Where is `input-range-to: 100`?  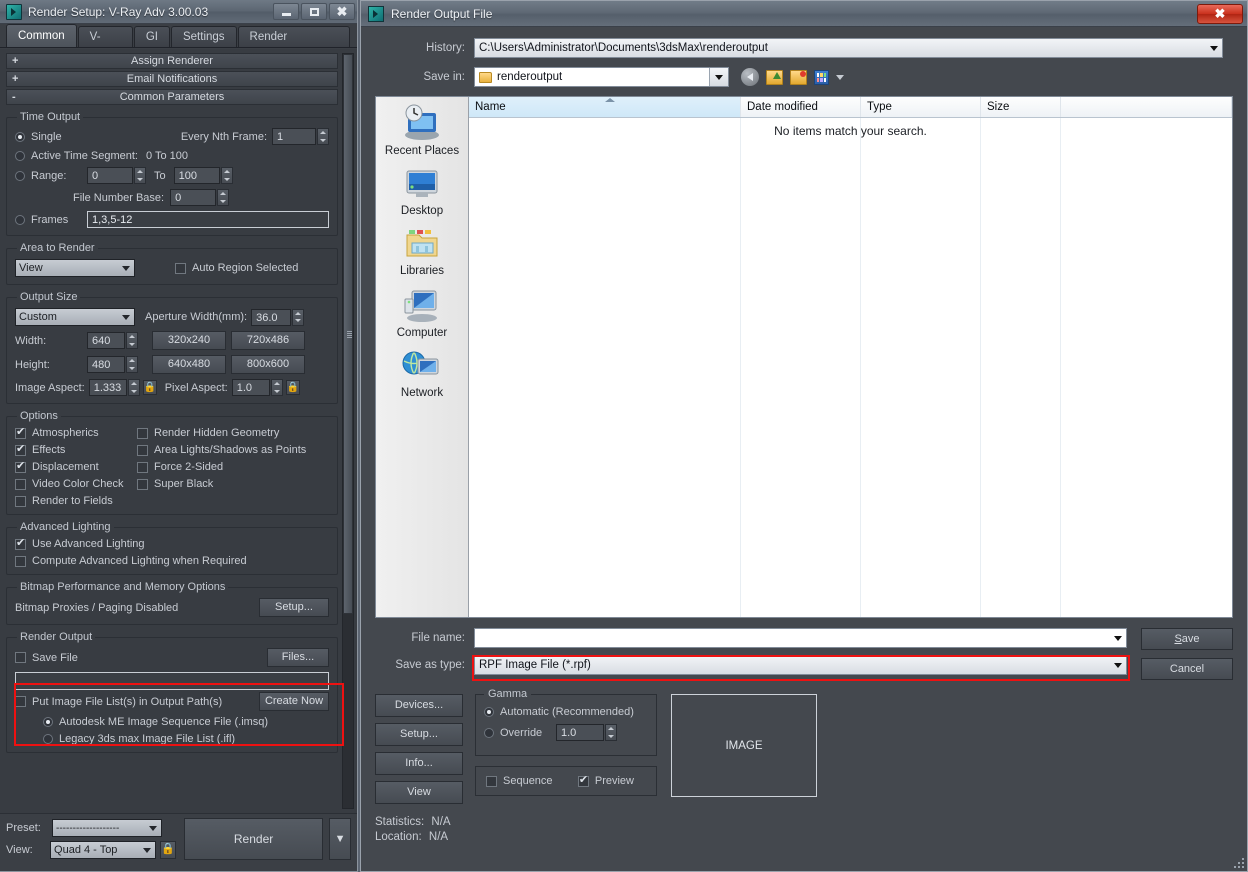
input-range-to: 100 is located at coordinates (196, 175).